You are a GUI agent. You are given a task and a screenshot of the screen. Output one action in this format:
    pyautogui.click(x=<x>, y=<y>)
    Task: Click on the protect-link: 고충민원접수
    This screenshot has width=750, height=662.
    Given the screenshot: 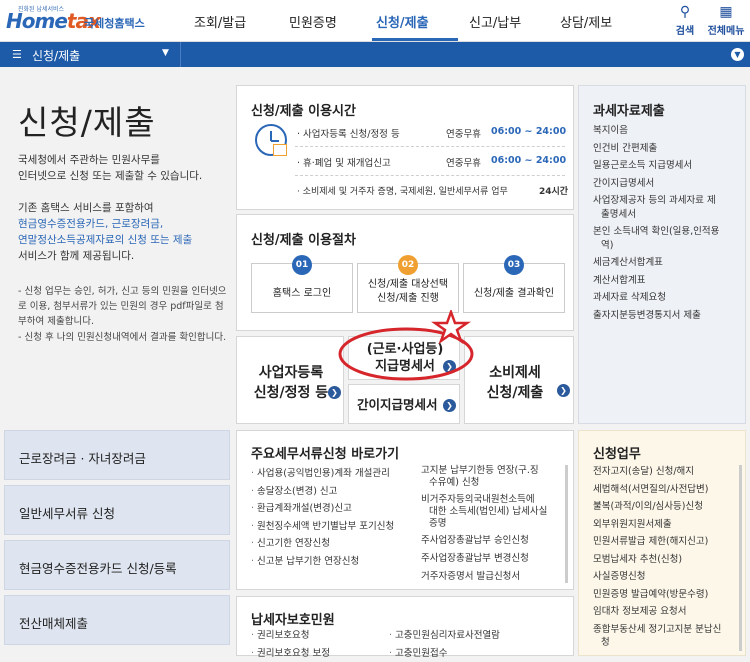 What is the action you would take?
    pyautogui.click(x=444, y=653)
    